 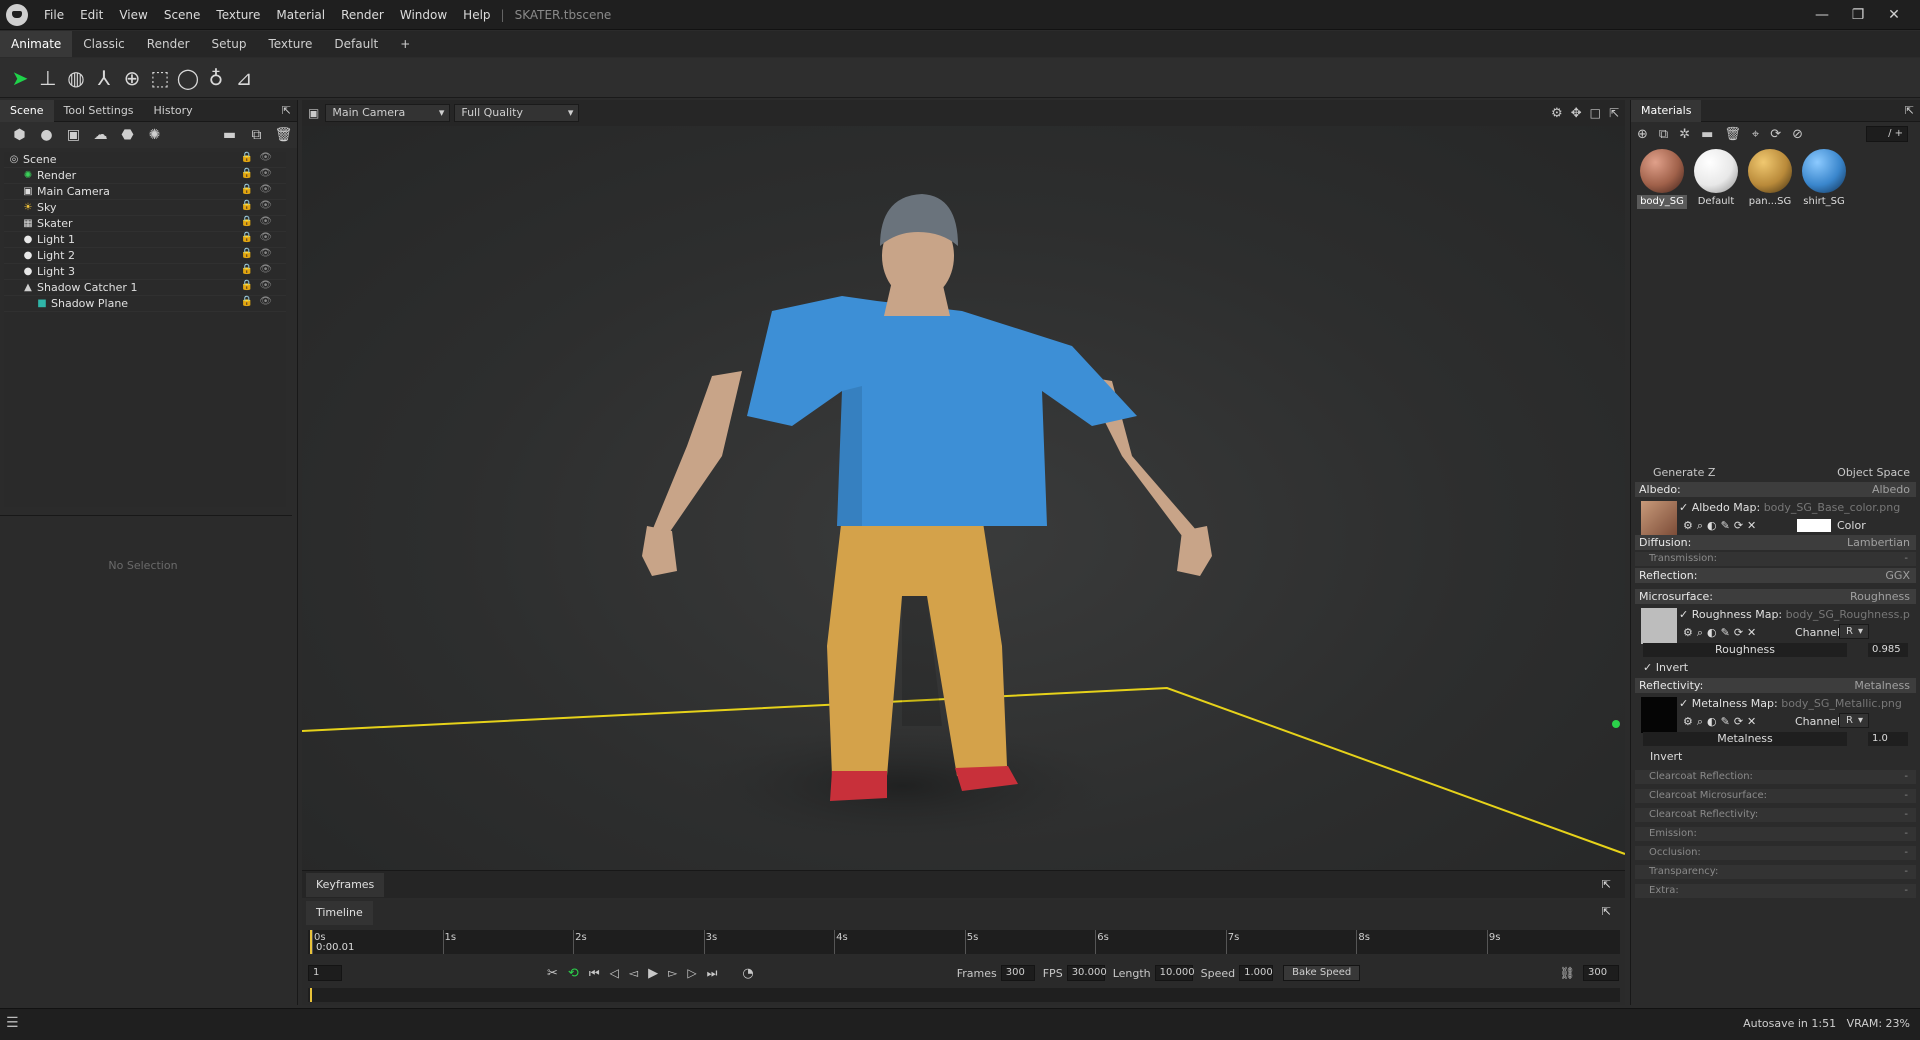 What do you see at coordinates (388, 113) in the screenshot?
I see `camera-dropdown: Main Camera` at bounding box center [388, 113].